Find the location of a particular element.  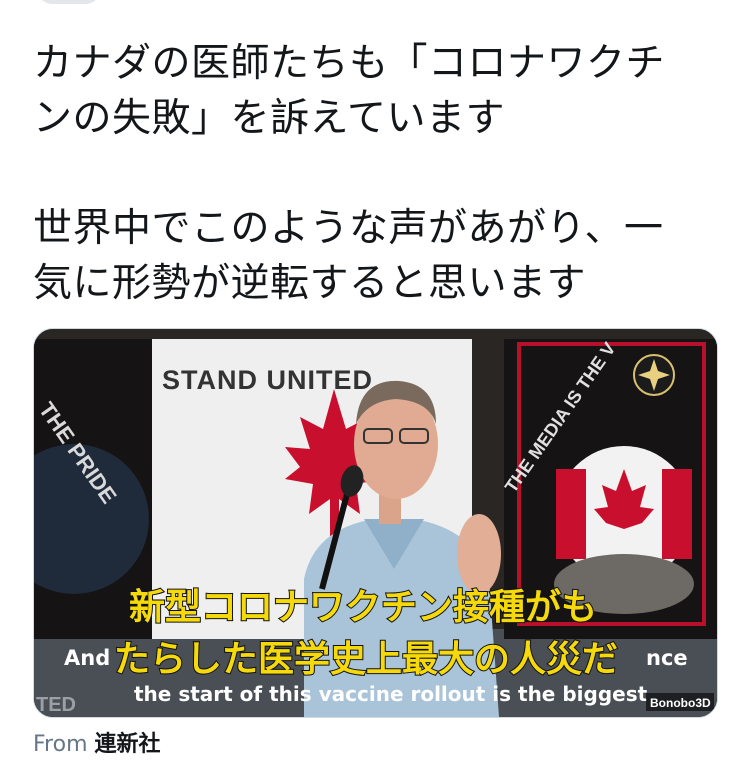

tweet-paragraph-1: カナダの医師たちも「コロナワクチ ンの失敗」を訴えています is located at coordinates (378, 91).